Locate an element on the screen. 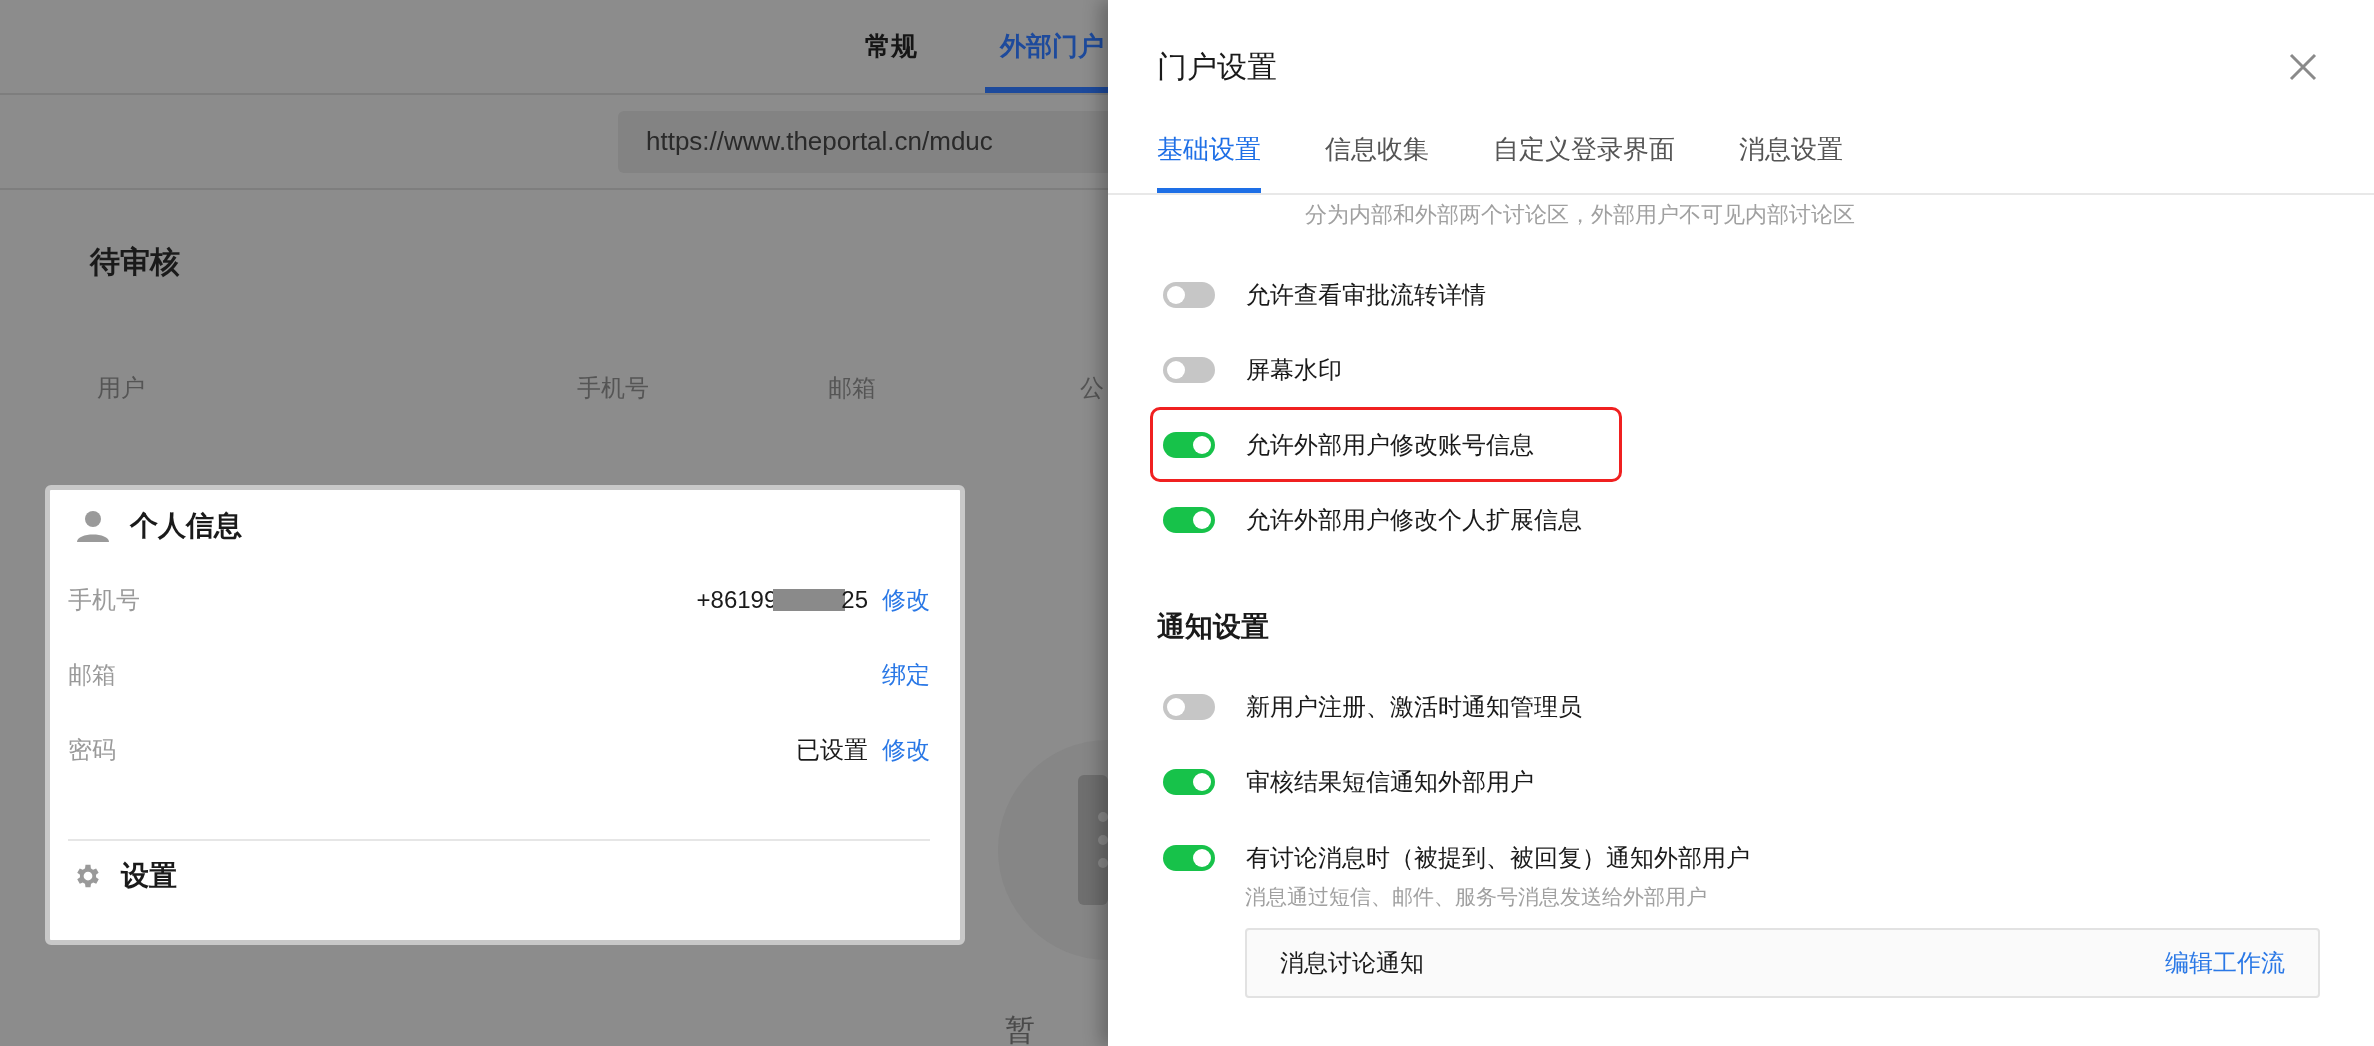 The height and width of the screenshot is (1046, 2374). field-value: 已设置 is located at coordinates (832, 749).